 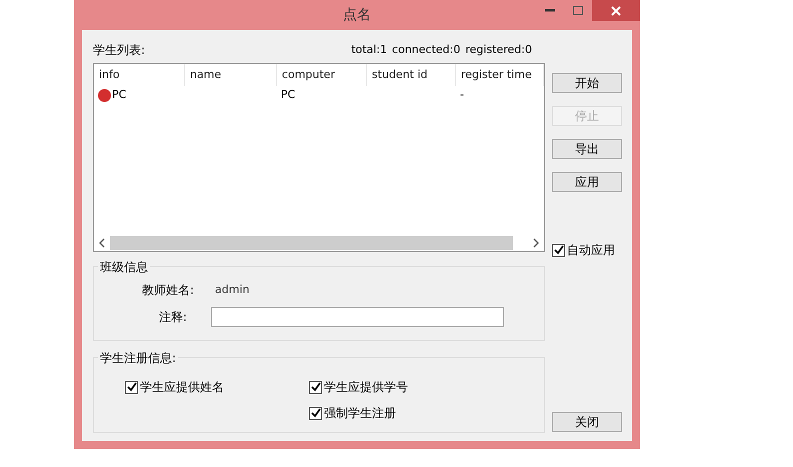 What do you see at coordinates (119, 50) in the screenshot?
I see `student-list-label: 学生列表:` at bounding box center [119, 50].